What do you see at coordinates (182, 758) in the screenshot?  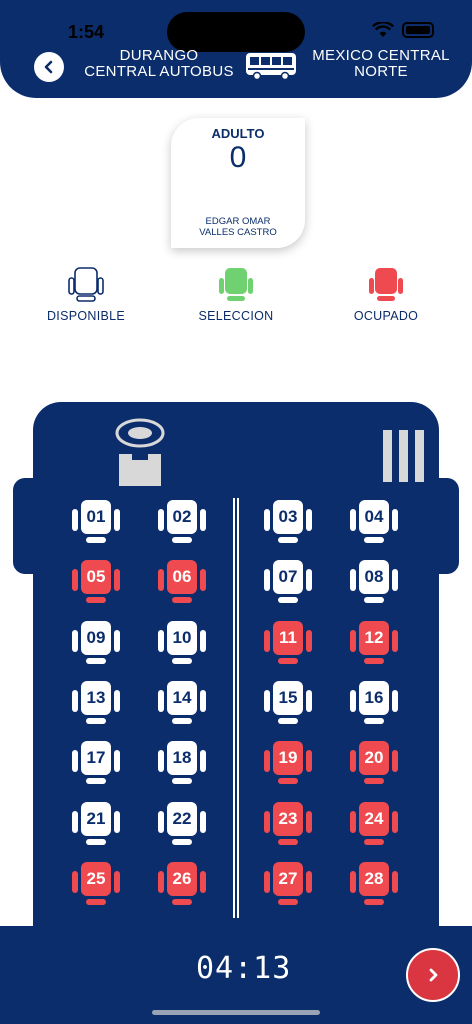 I see `seat-number: 18` at bounding box center [182, 758].